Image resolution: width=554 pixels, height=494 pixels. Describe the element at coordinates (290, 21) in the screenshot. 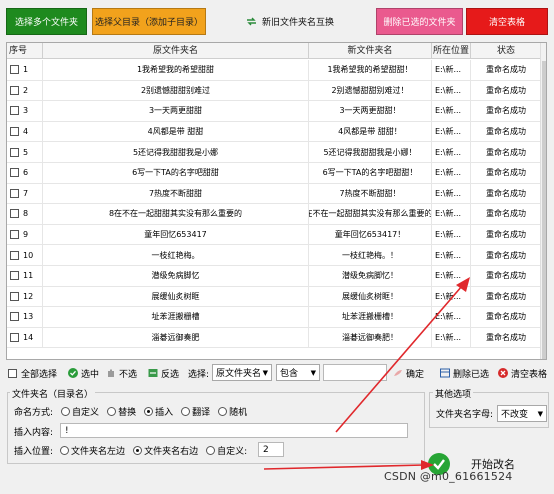

I see `swap-names-button: 新旧文件夹名互换` at that location.